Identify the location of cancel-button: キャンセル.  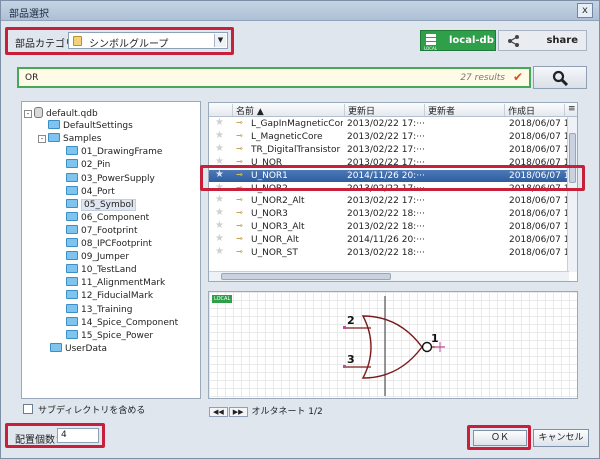
(561, 438).